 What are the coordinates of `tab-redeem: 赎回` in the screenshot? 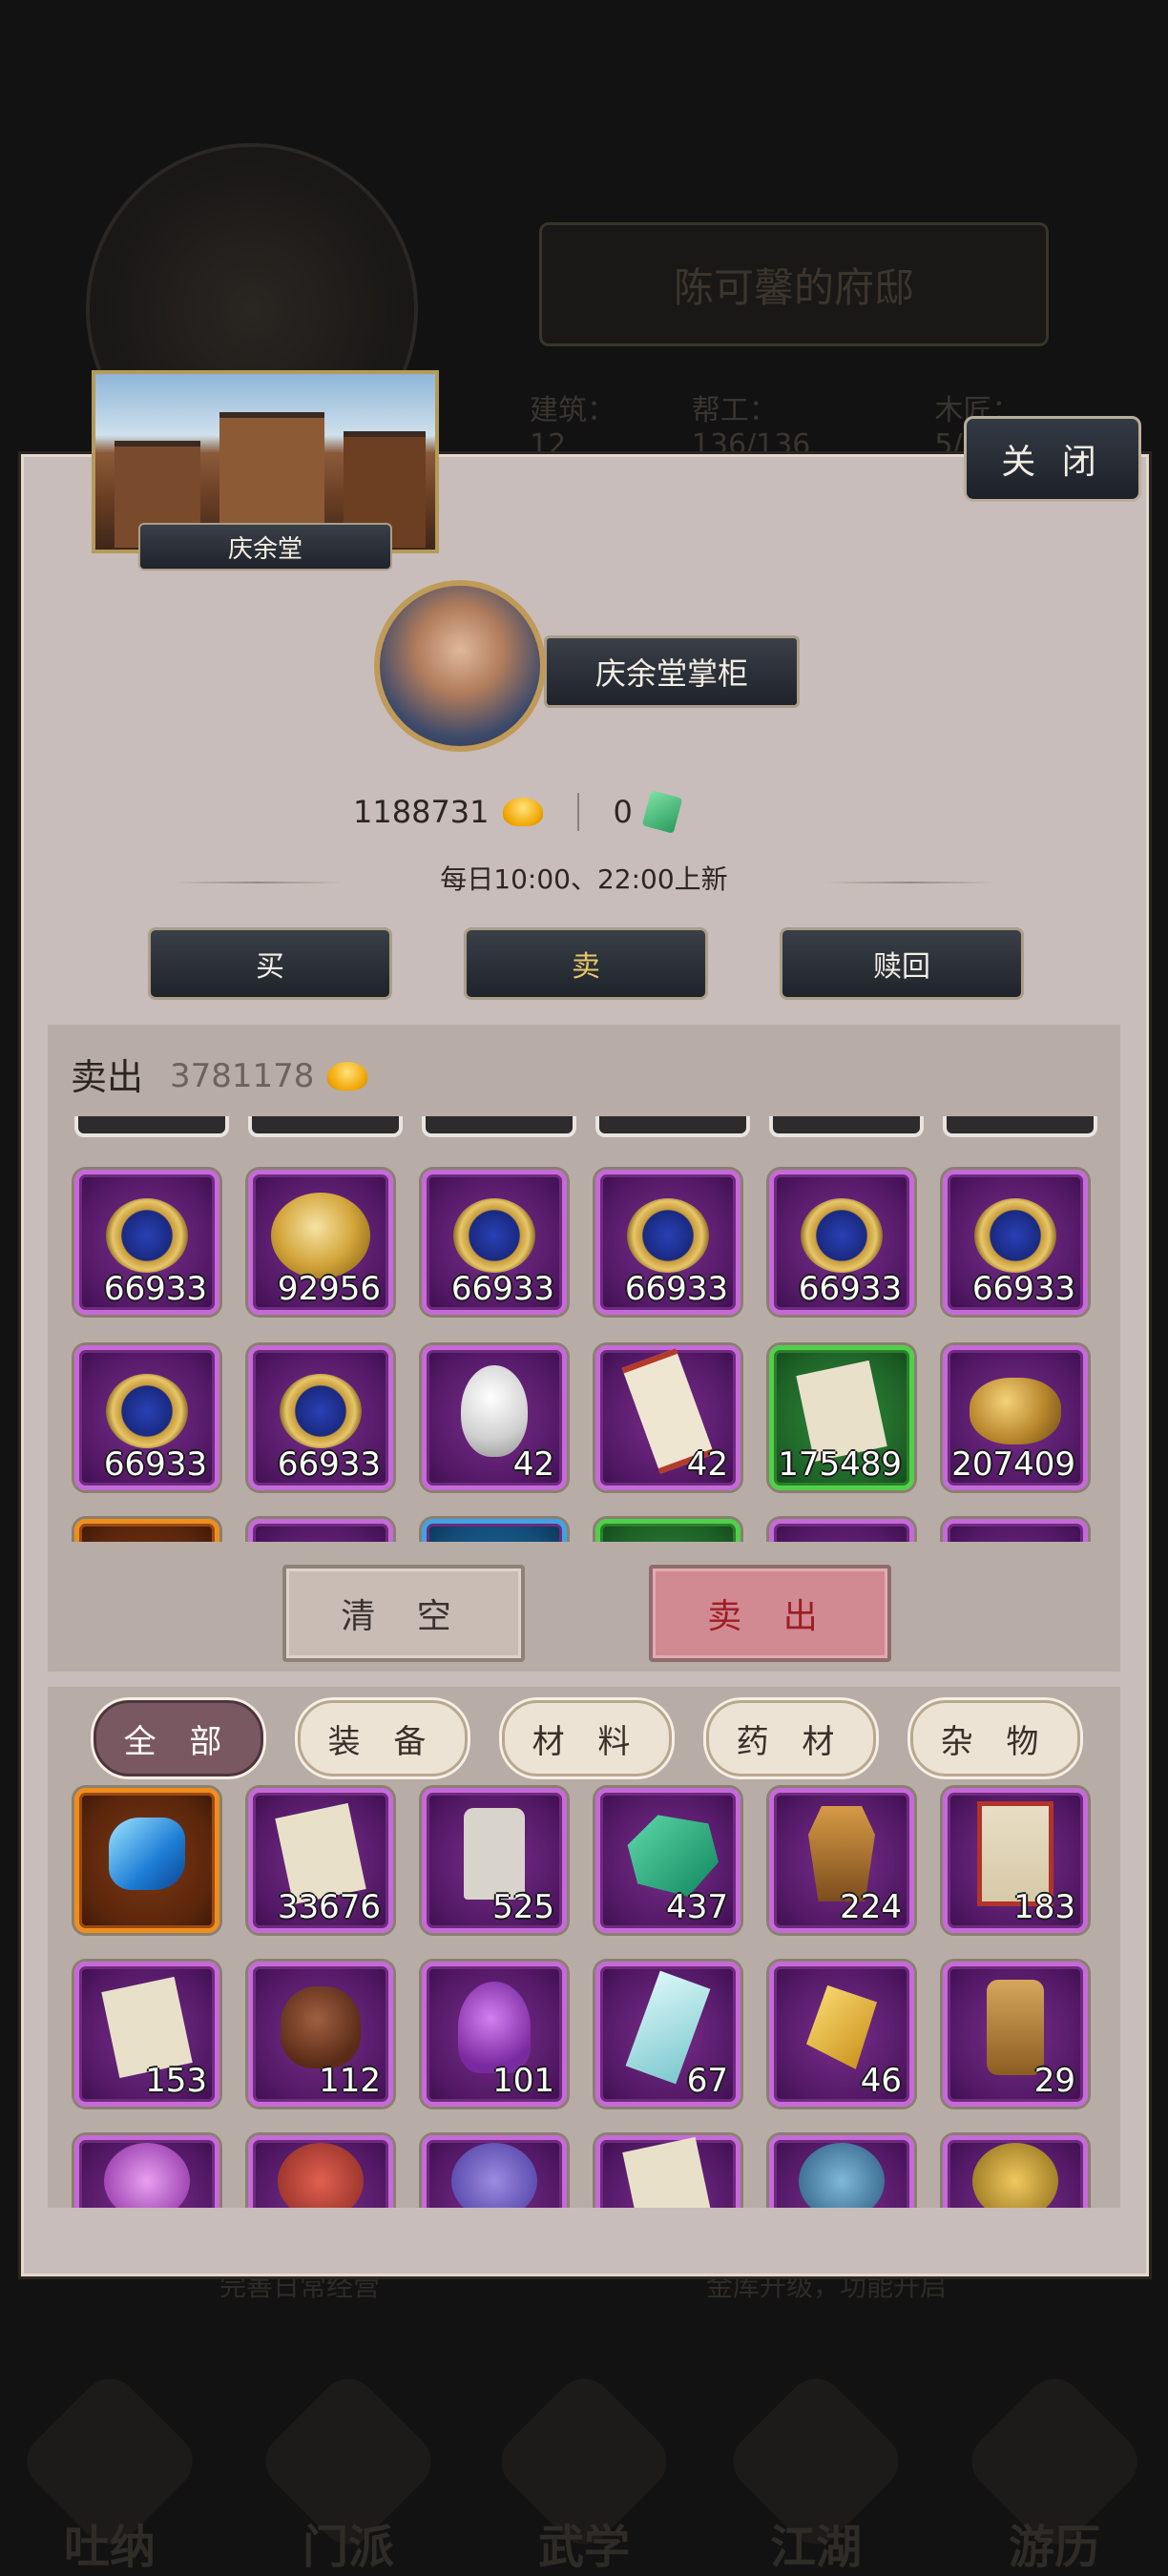 It's located at (902, 963).